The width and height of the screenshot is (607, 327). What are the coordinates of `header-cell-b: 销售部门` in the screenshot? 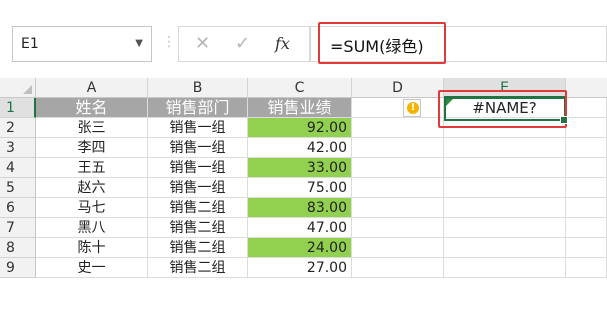 It's located at (198, 108).